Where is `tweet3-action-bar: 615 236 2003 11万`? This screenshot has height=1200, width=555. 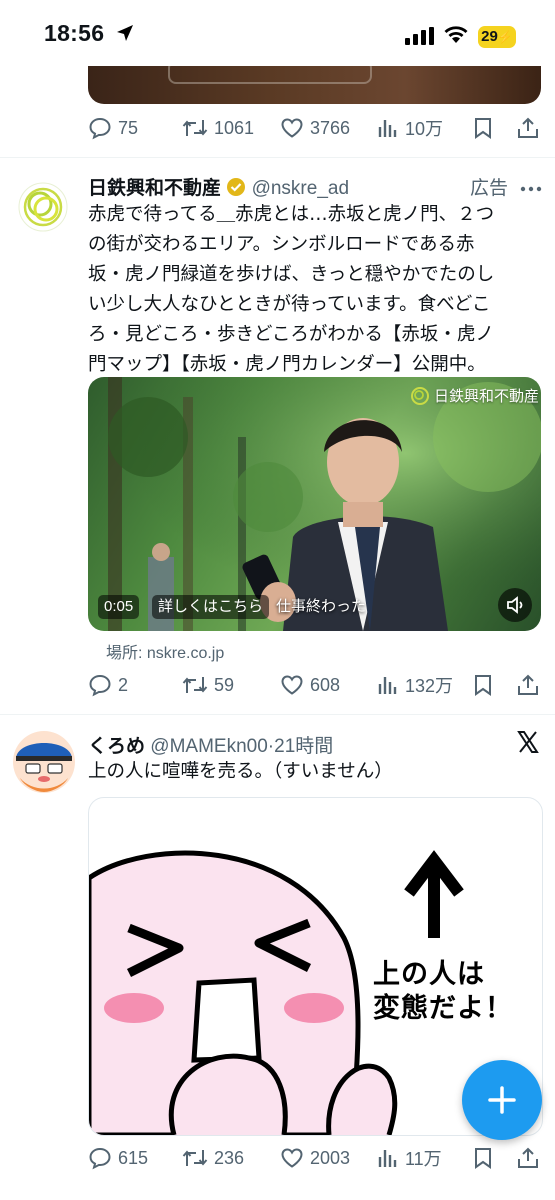 tweet3-action-bar: 615 236 2003 11万 is located at coordinates (318, 1158).